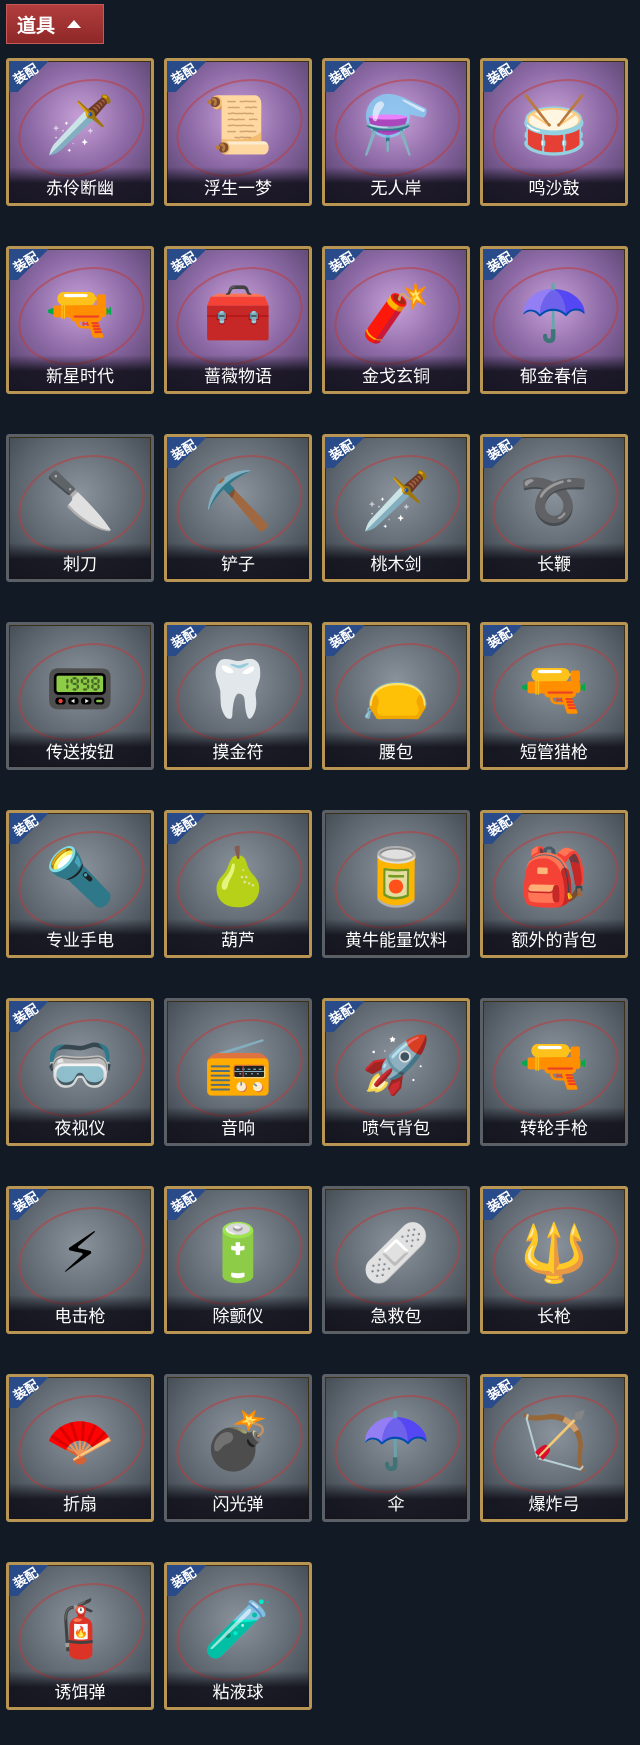 The height and width of the screenshot is (1745, 640). Describe the element at coordinates (554, 1442) in the screenshot. I see `item-image-icon: 🏹` at that location.